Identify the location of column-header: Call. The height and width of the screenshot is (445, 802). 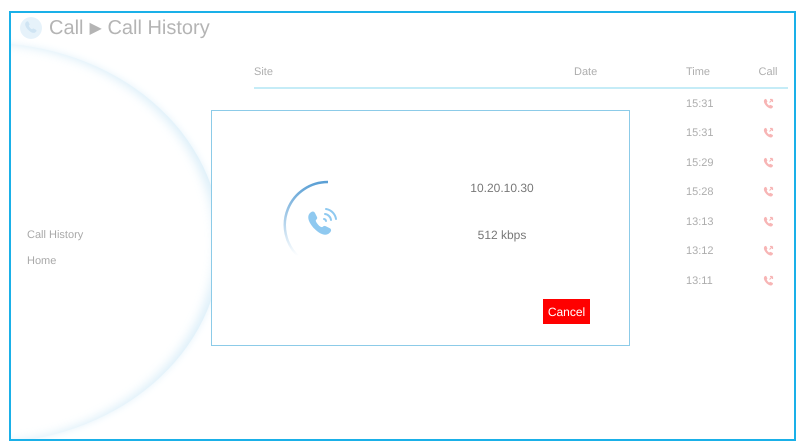
(768, 72).